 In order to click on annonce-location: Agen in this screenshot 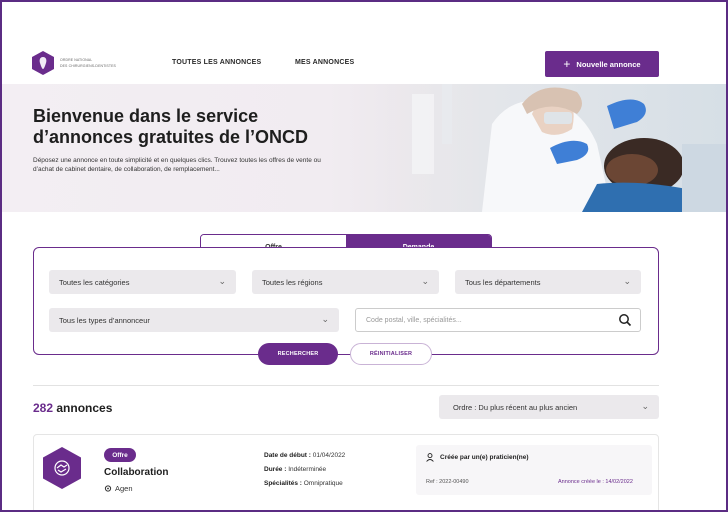, I will do `click(118, 488)`.